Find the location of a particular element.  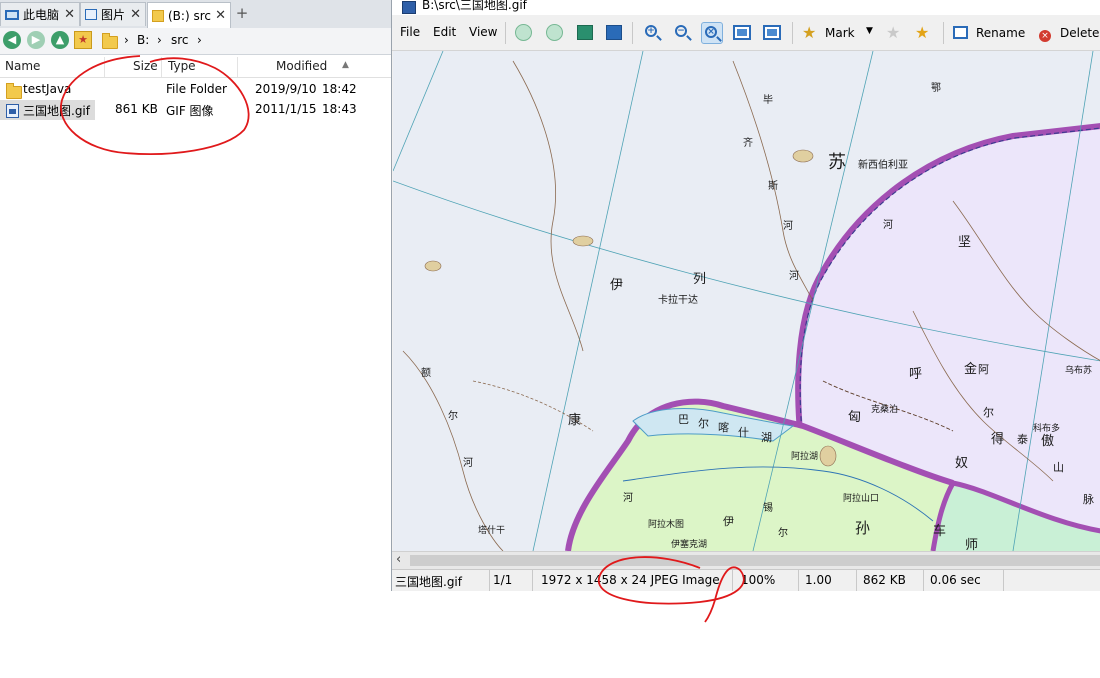

breadcrumb-drive: B: is located at coordinates (143, 40).